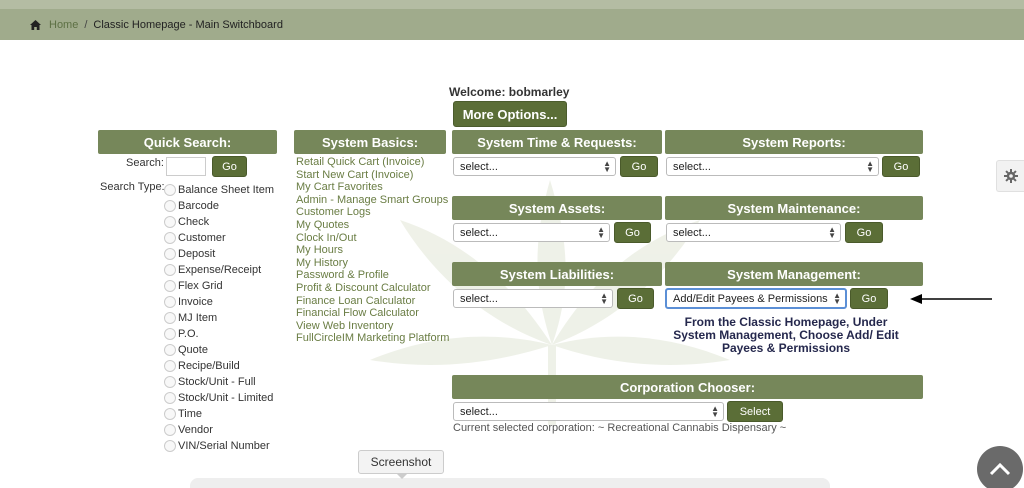  Describe the element at coordinates (372, 288) in the screenshot. I see `basics-link: Profit & Discount Calculator` at that location.